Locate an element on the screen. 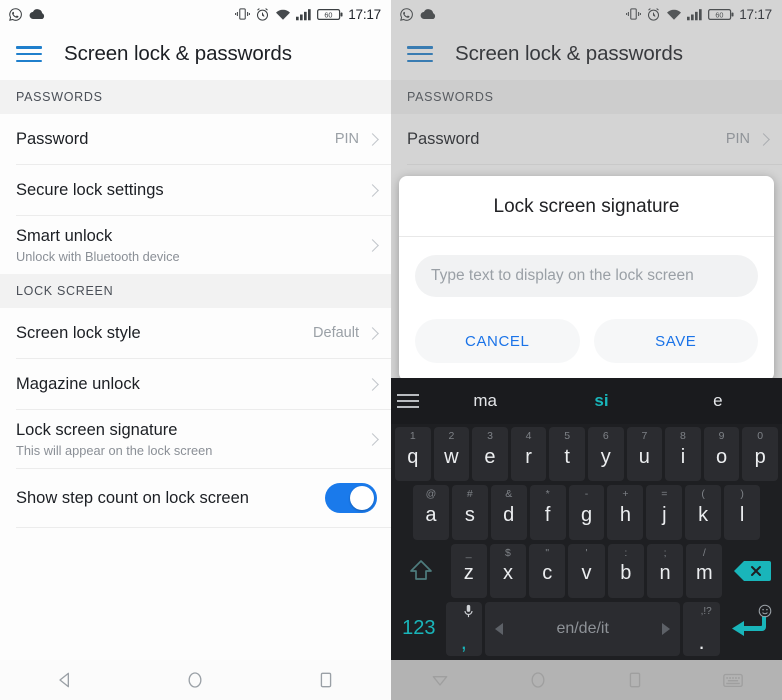 This screenshot has width=782, height=700. battery-icon: 60 is located at coordinates (721, 14).